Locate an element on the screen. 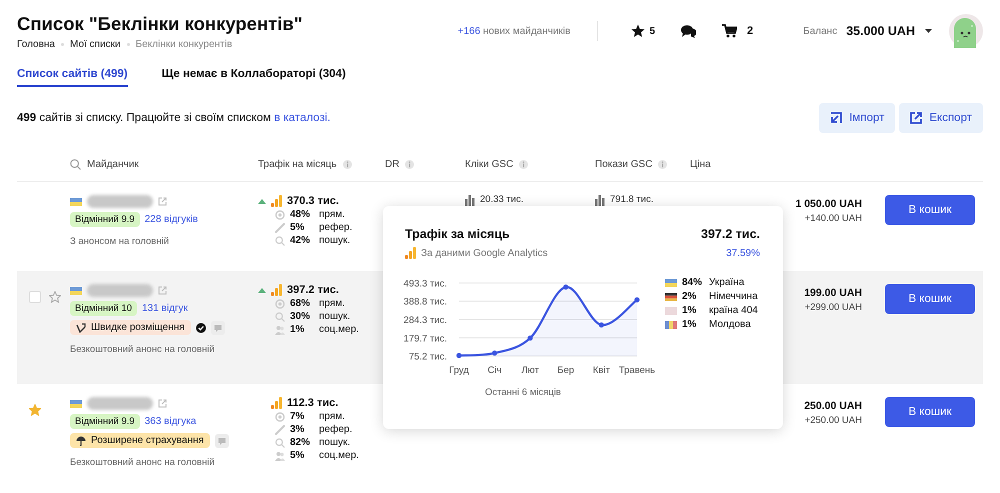 The width and height of the screenshot is (1000, 493). feature-badge: Швидке розміщення is located at coordinates (130, 327).